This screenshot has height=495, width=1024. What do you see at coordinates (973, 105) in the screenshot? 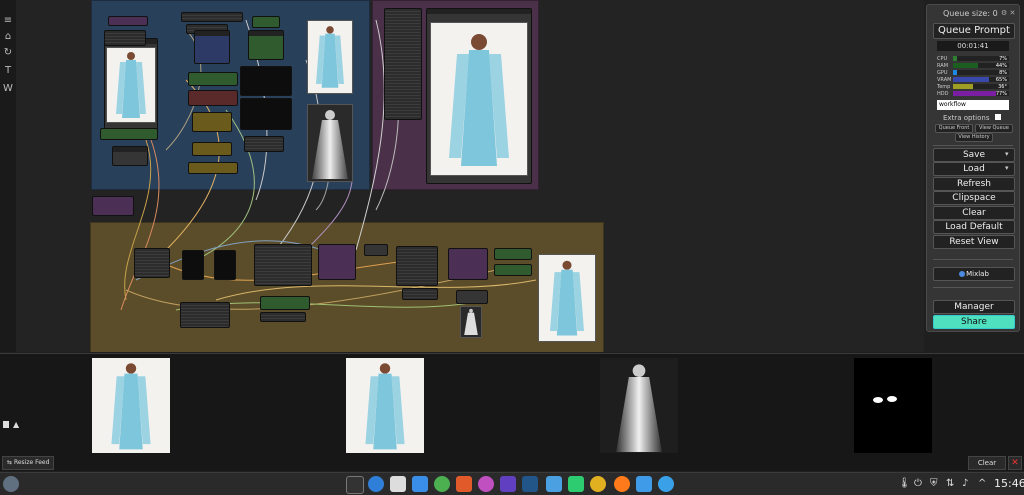
I see `workflow-name-field: workflow` at bounding box center [973, 105].